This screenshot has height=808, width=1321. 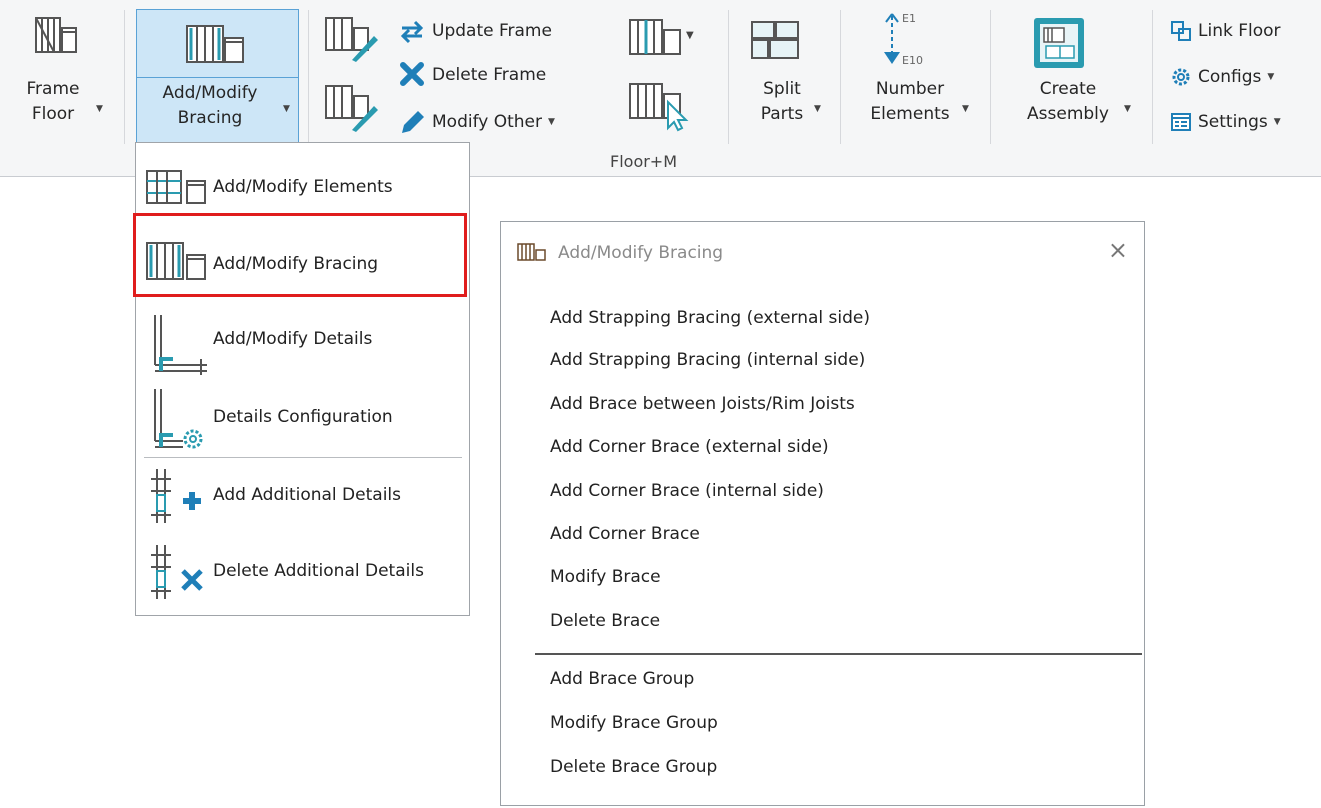 What do you see at coordinates (912, 60) in the screenshot?
I see `svg-text: E10` at bounding box center [912, 60].